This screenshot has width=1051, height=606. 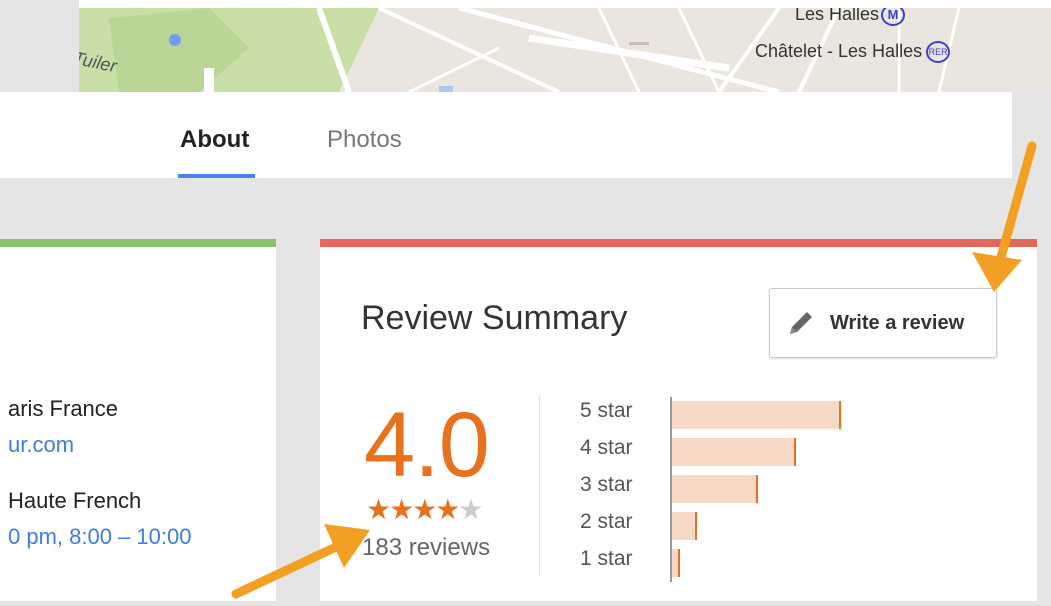 What do you see at coordinates (470, 509) in the screenshot?
I see `empty-star-icon: ★` at bounding box center [470, 509].